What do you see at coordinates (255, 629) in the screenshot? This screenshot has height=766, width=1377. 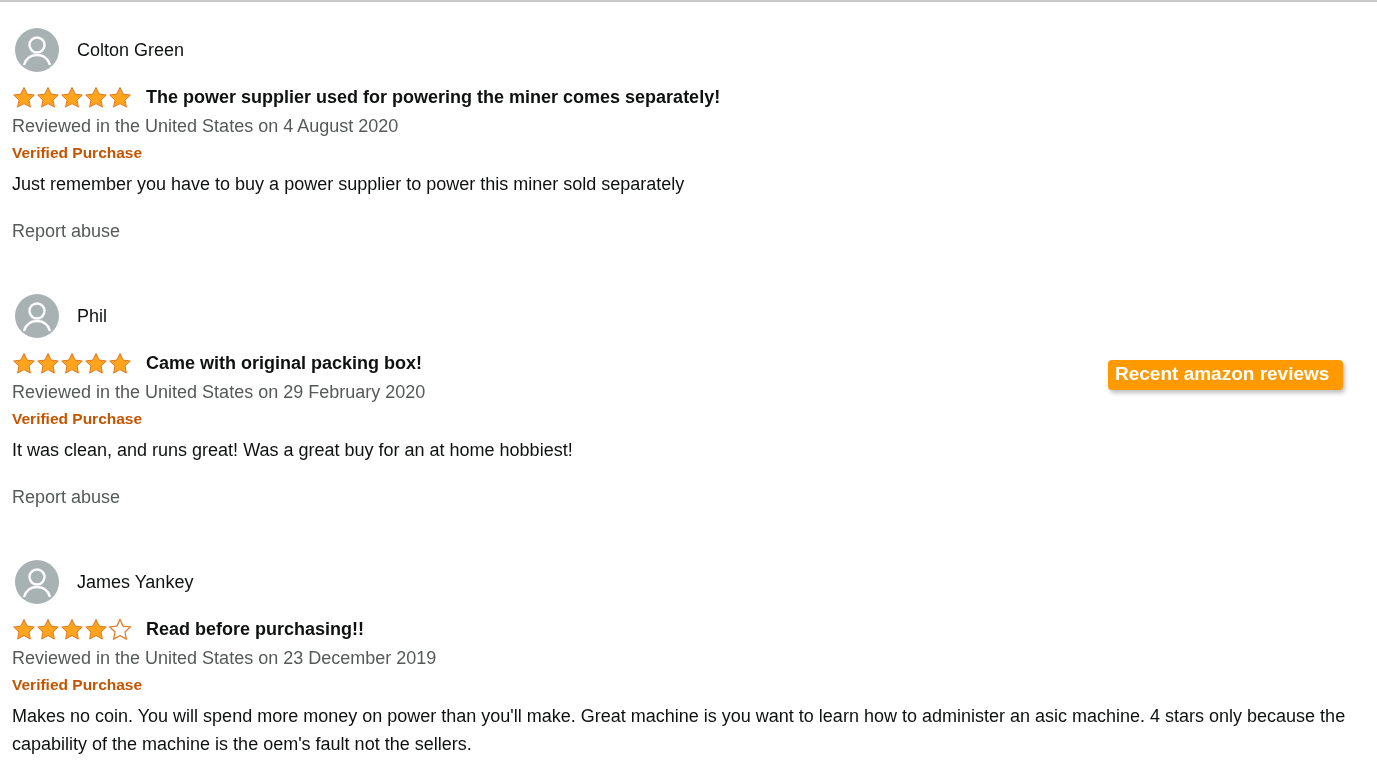 I see `review-title: Read before purchasing!!` at bounding box center [255, 629].